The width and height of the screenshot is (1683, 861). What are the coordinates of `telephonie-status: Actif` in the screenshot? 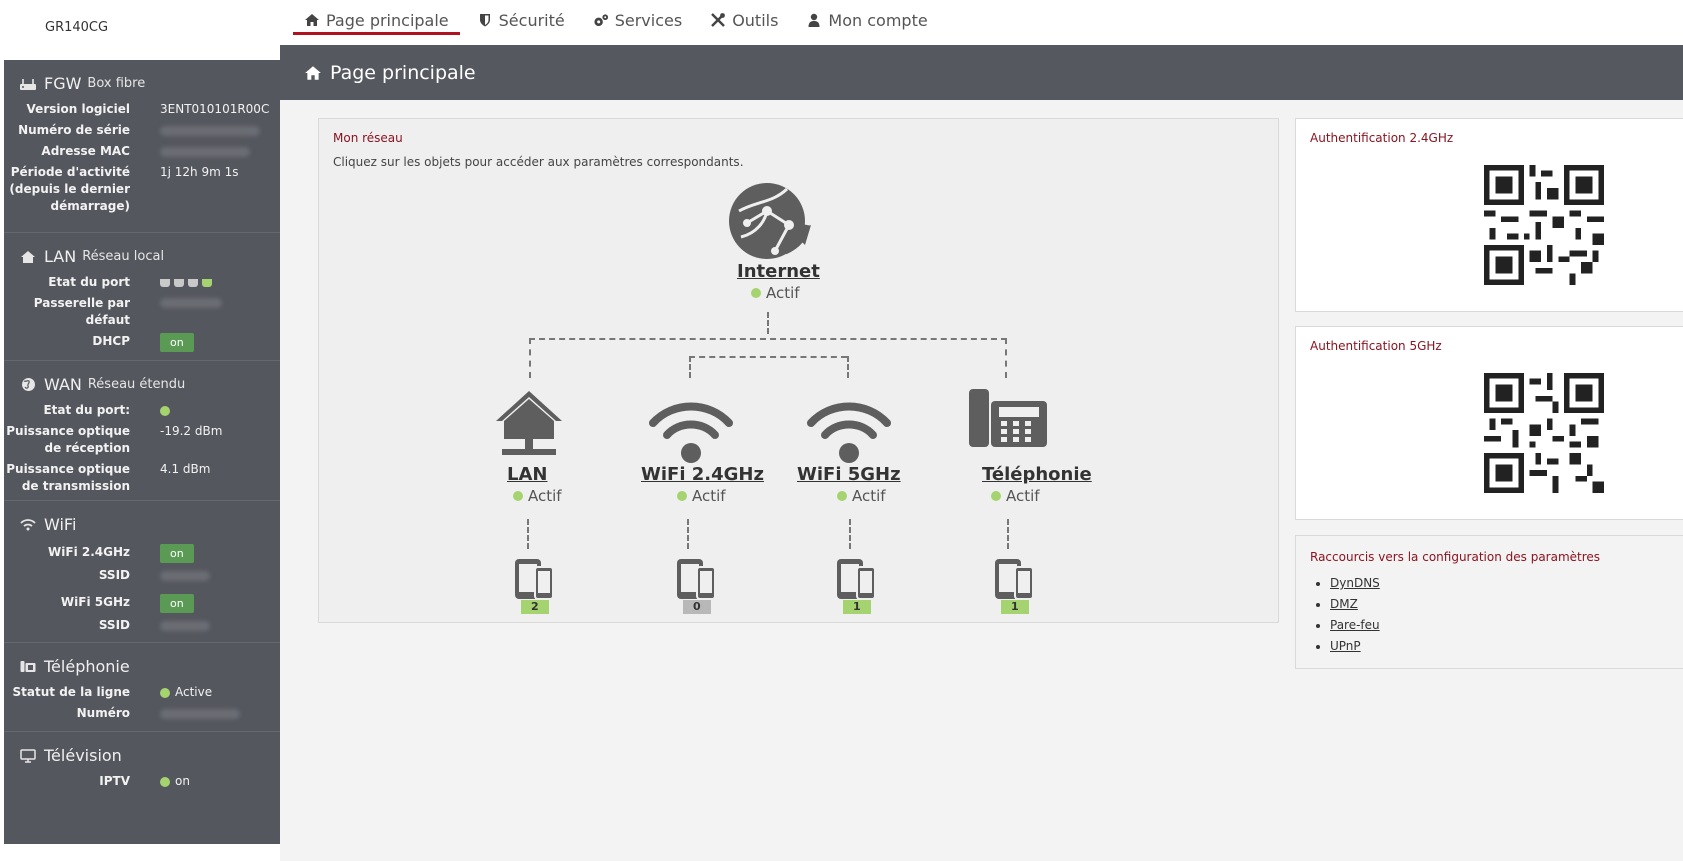 It's located at (1015, 496).